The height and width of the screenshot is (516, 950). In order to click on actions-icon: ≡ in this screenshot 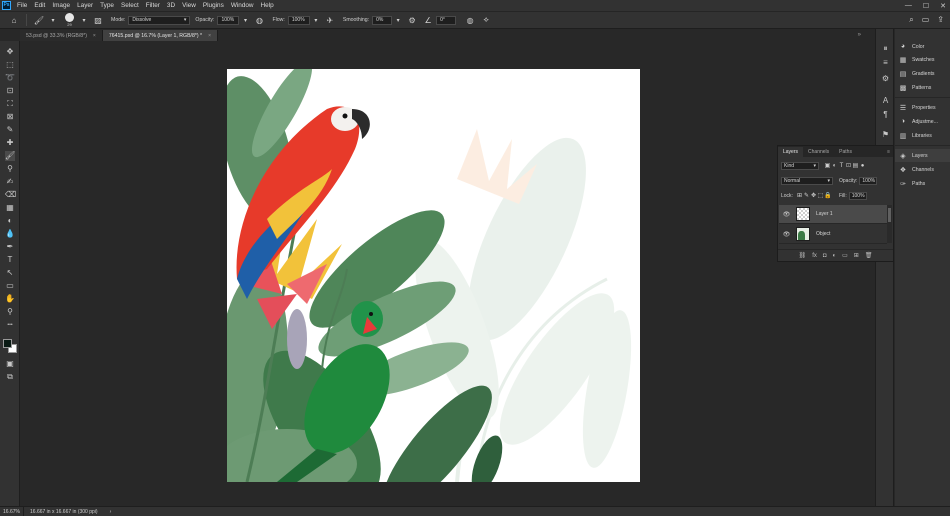, I will do `click(885, 62)`.